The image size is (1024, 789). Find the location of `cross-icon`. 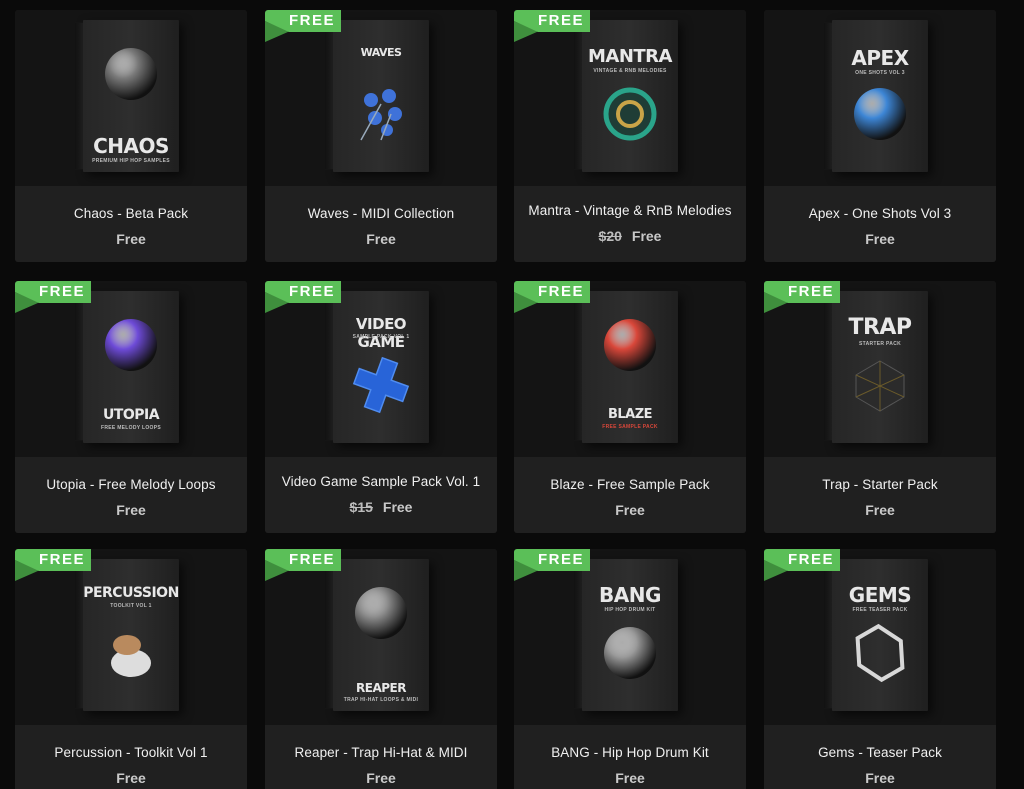

cross-icon is located at coordinates (381, 385).